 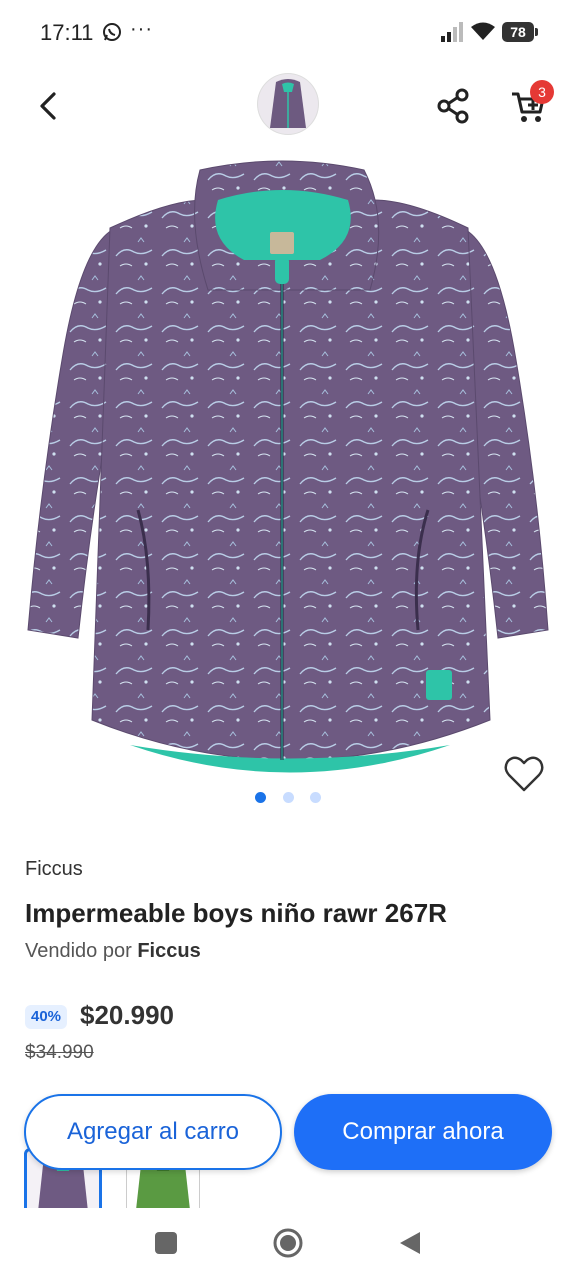 What do you see at coordinates (59, 1052) in the screenshot?
I see `original-price: $34.990` at bounding box center [59, 1052].